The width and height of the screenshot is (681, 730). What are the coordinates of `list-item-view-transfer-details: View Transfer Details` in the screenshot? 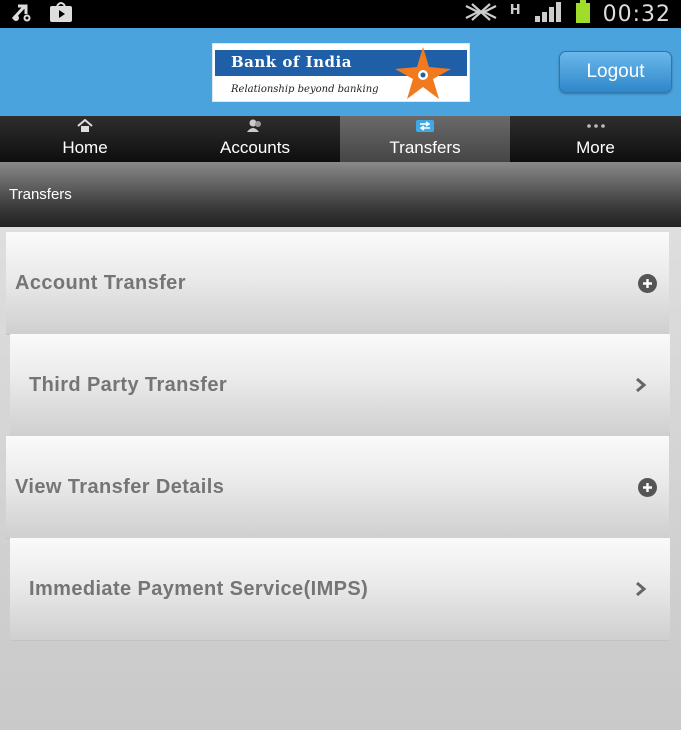 It's located at (337, 487).